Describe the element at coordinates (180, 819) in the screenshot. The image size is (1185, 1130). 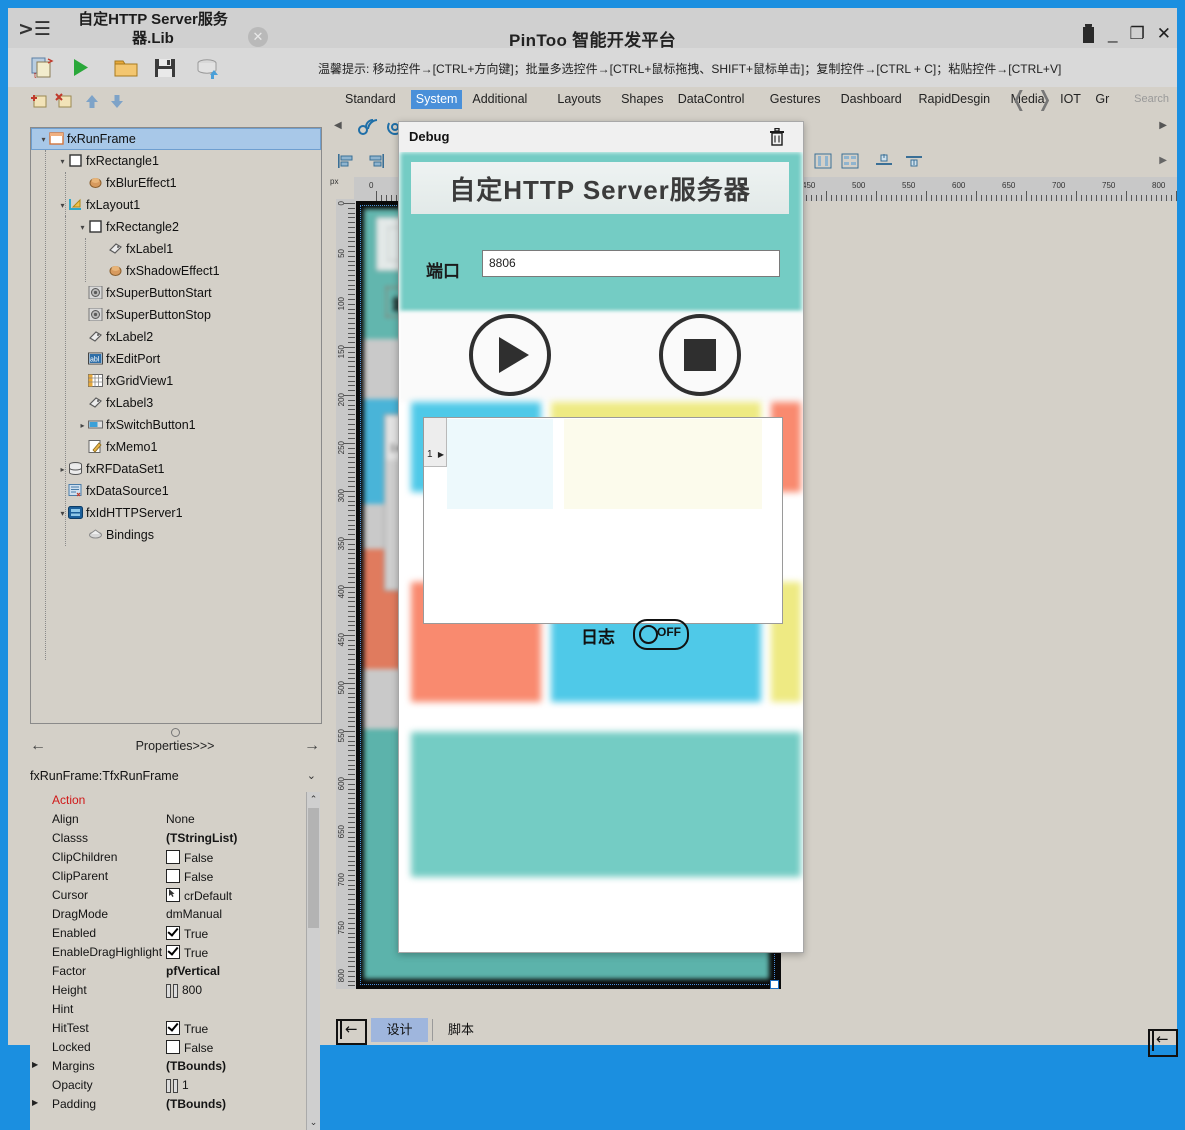
I see `property-value: None` at that location.